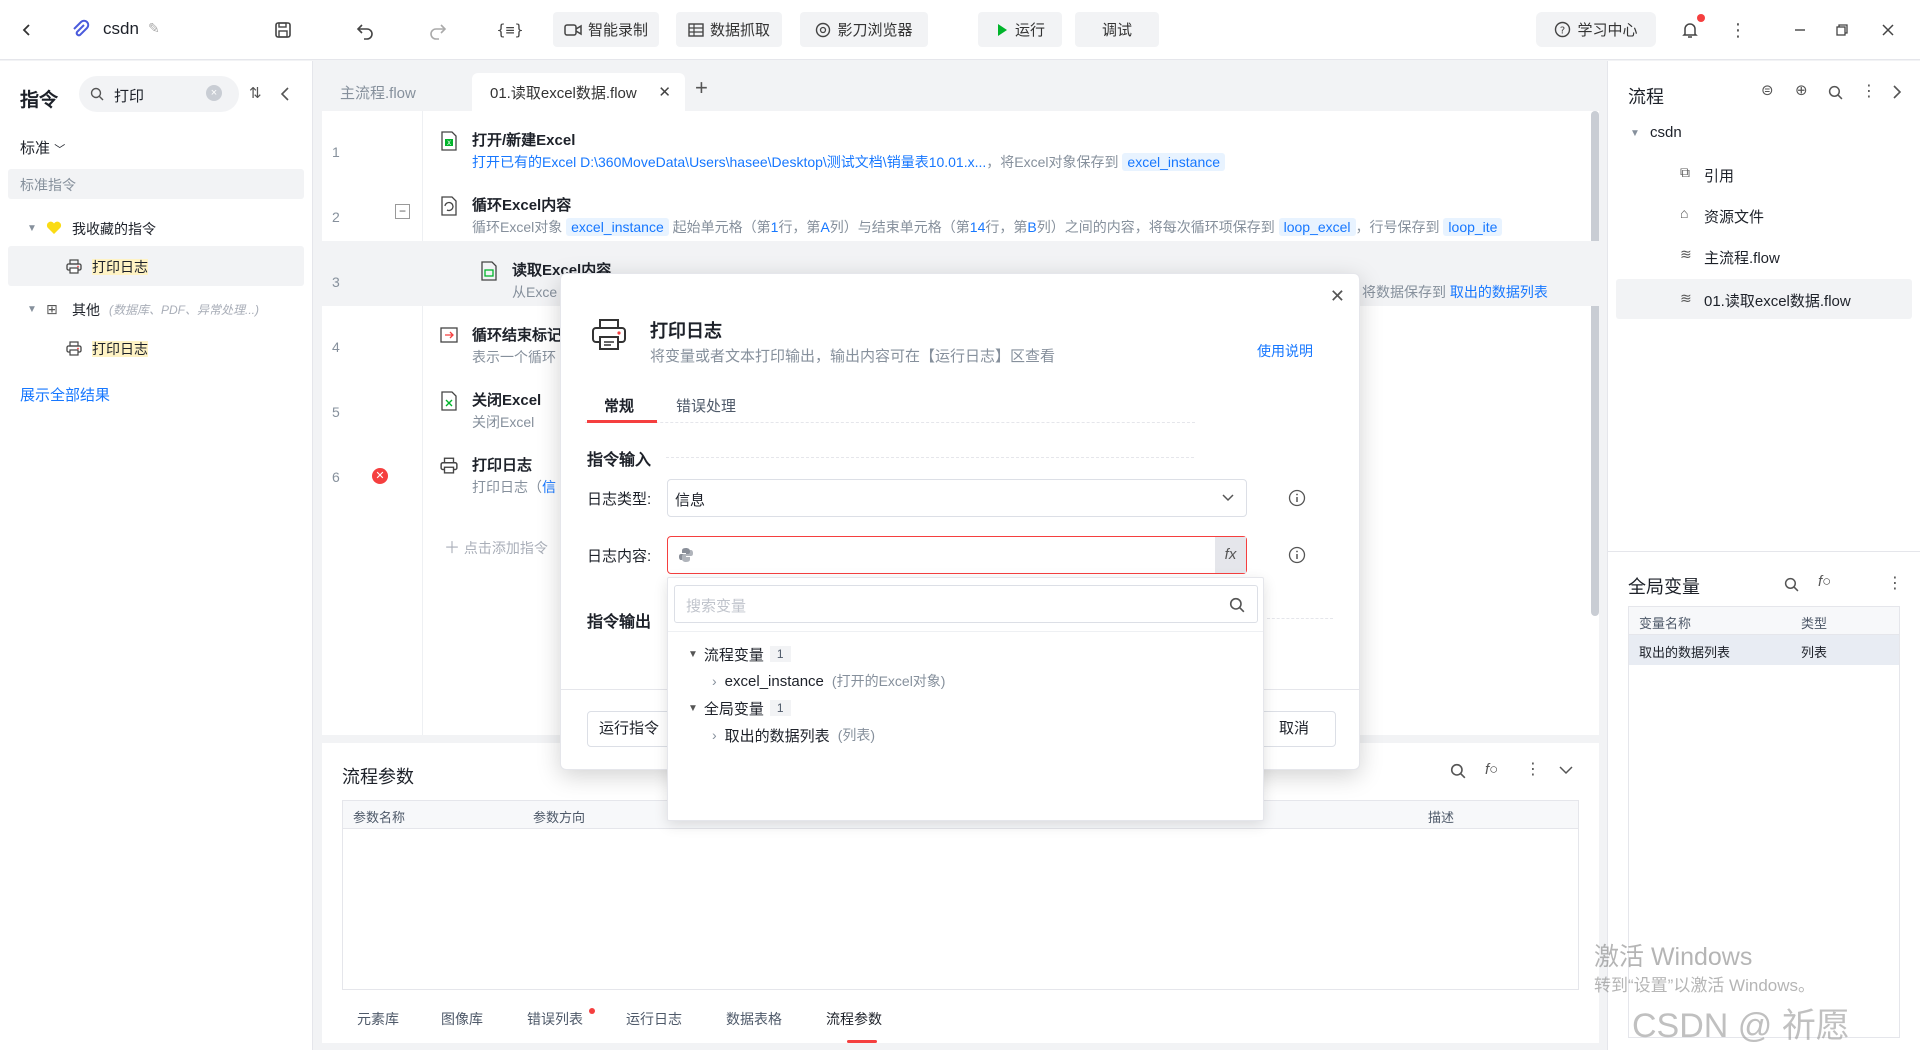 The width and height of the screenshot is (1920, 1050). I want to click on panel-title: 流程, so click(1646, 97).